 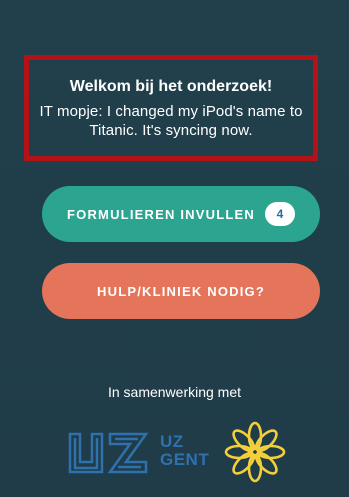 I want to click on help-clinic-button: HULP/KLINIEK NODIG?, so click(x=181, y=291).